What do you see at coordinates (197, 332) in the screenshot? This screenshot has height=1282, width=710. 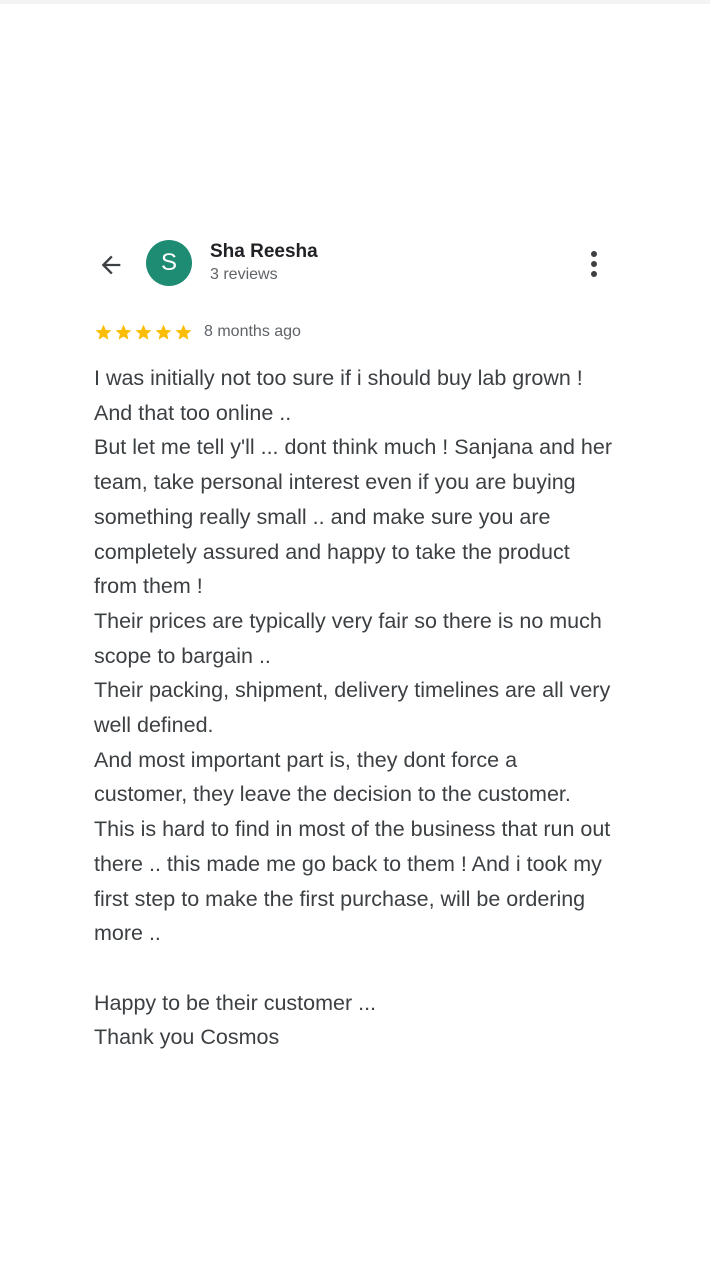 I see `rating-row: 8 months ago` at bounding box center [197, 332].